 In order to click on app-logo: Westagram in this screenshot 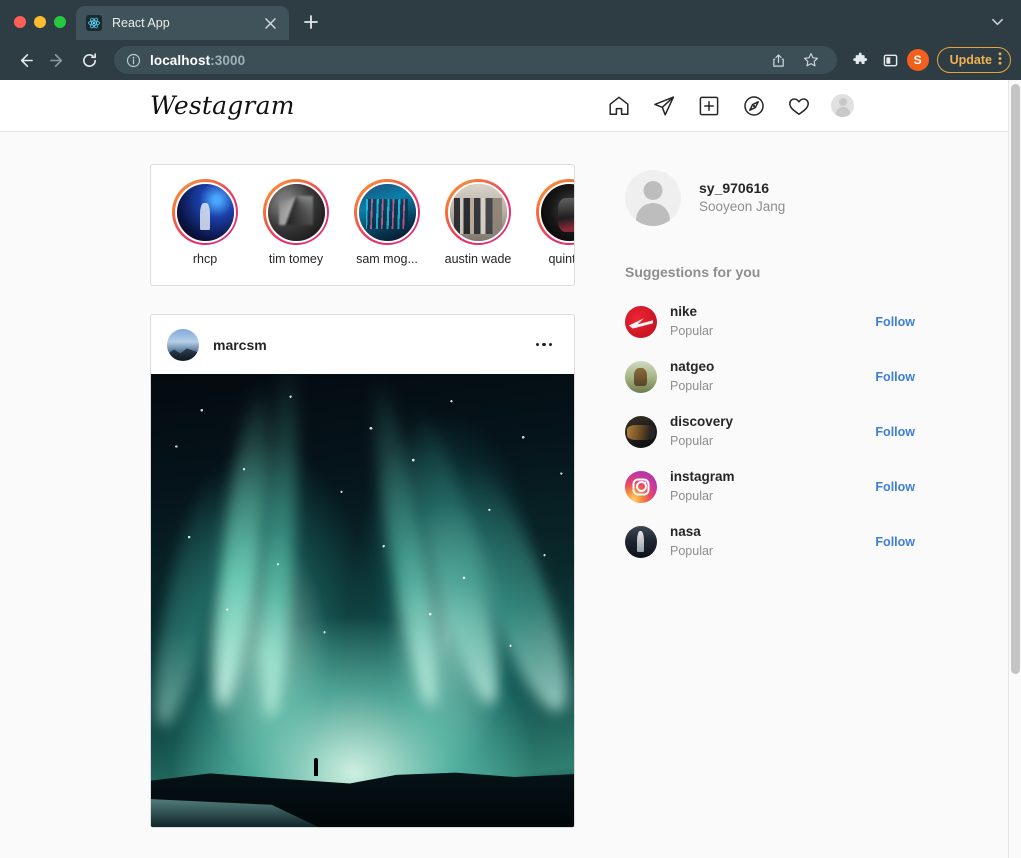, I will do `click(222, 105)`.